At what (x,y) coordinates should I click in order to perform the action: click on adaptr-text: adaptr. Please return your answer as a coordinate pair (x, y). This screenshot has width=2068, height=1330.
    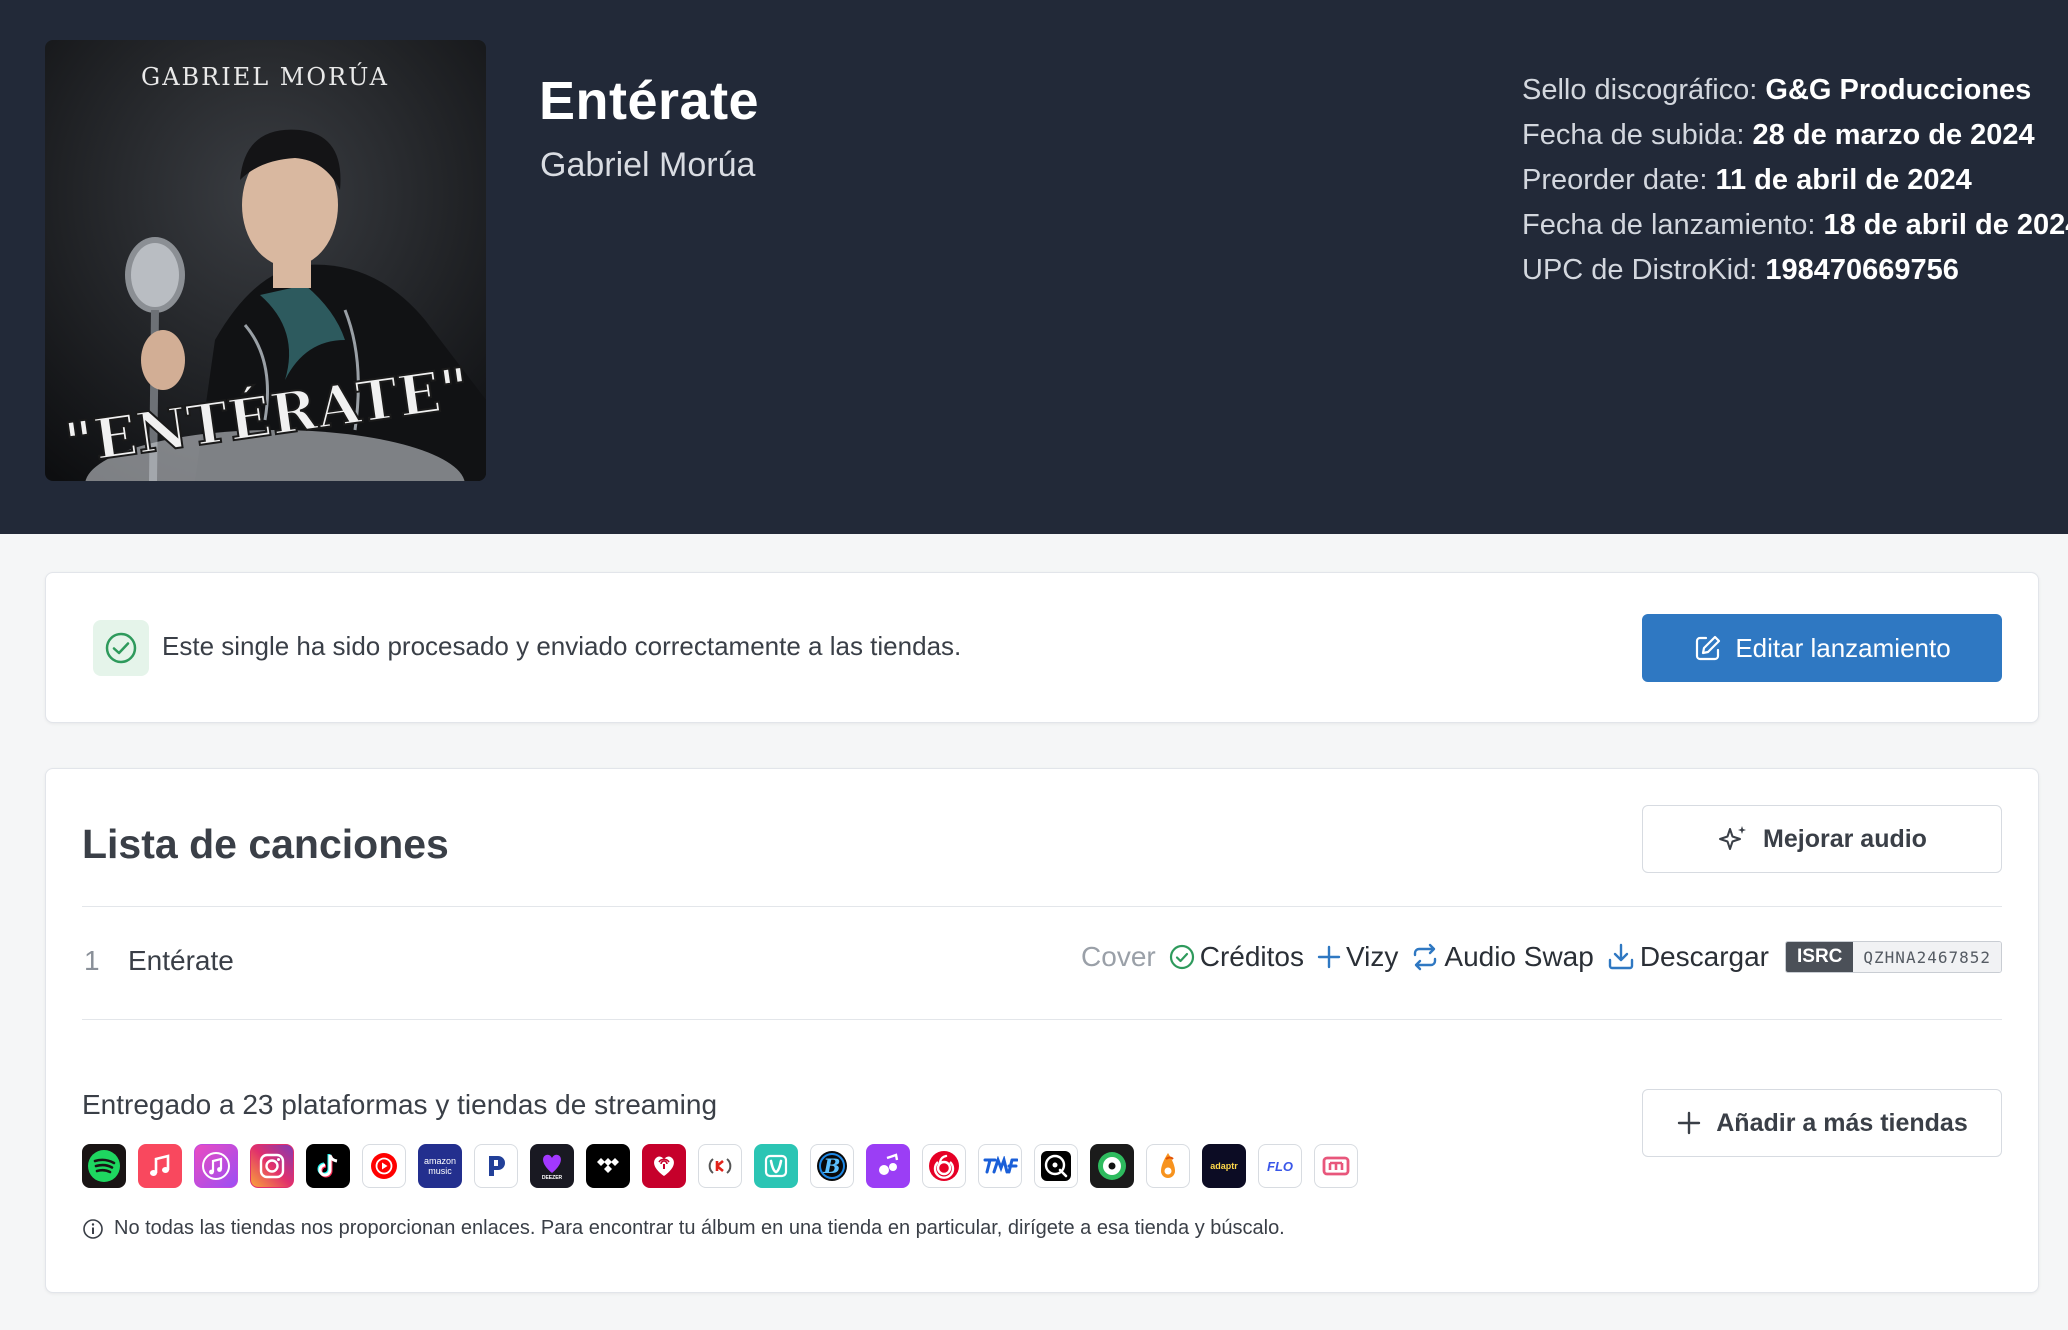
    Looking at the image, I should click on (1224, 1166).